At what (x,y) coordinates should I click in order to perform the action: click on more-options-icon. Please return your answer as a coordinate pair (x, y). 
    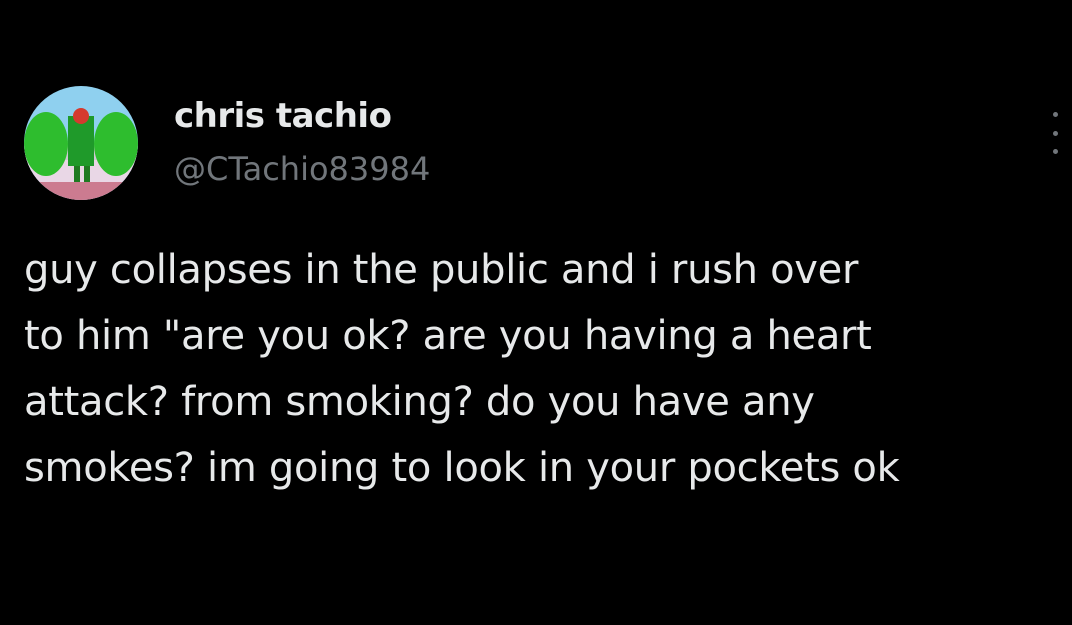
    Looking at the image, I should click on (1055, 133).